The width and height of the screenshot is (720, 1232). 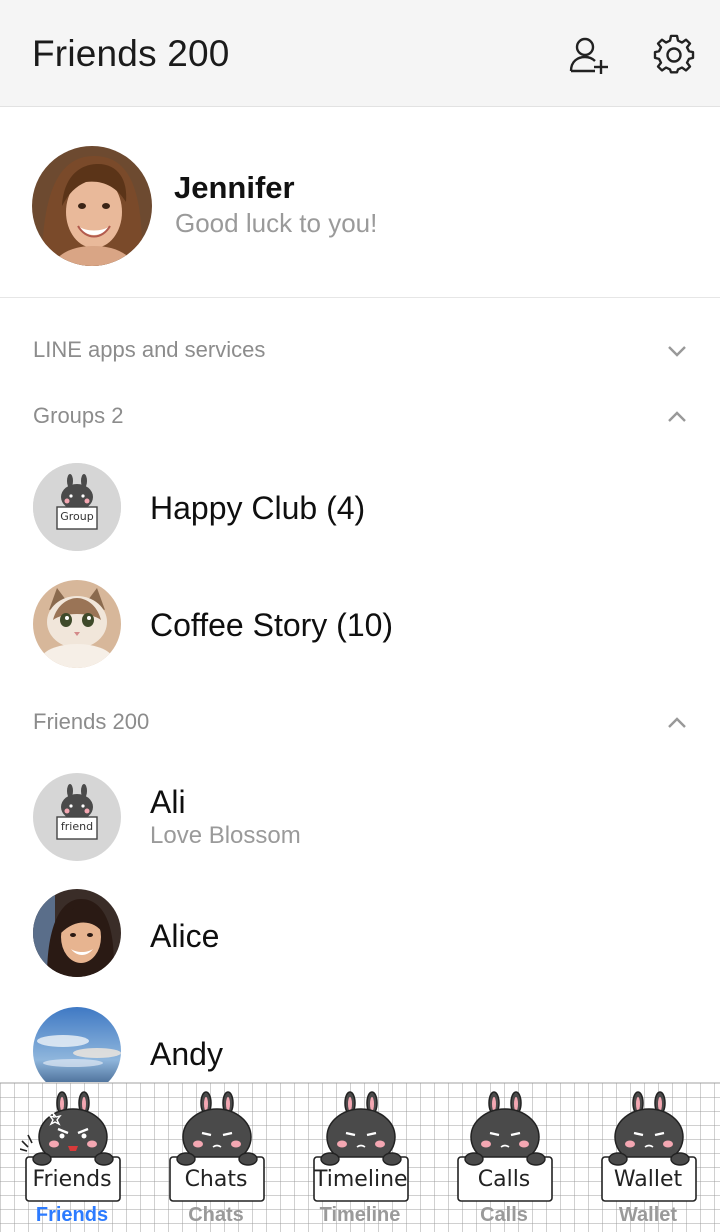 I want to click on friend-row-ali: Ali Love Blossom, so click(x=360, y=816).